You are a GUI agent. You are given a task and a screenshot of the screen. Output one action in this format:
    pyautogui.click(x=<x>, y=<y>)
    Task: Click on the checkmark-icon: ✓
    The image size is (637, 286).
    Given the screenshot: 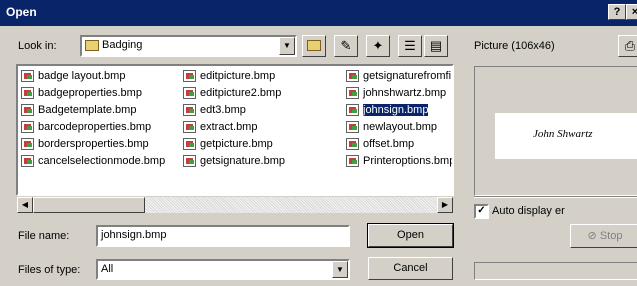 What is the action you would take?
    pyautogui.click(x=481, y=210)
    